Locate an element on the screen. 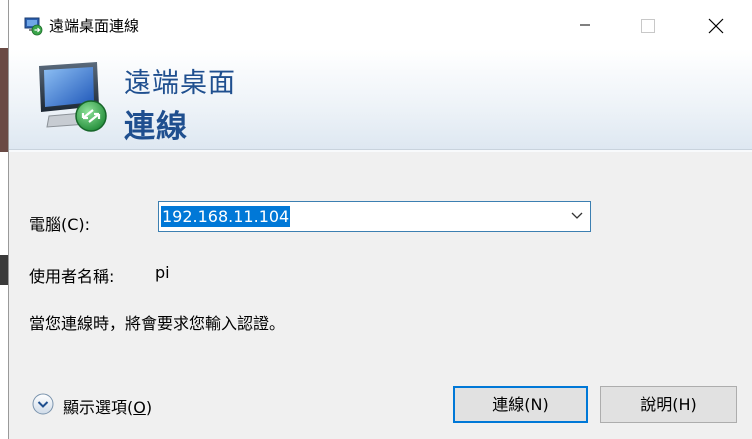 The height and width of the screenshot is (439, 752). minimize-button is located at coordinates (585, 24).